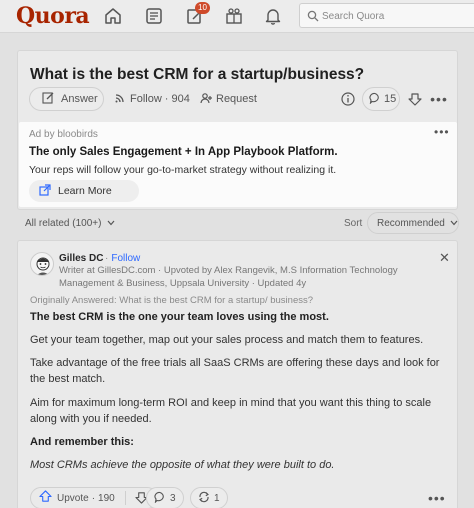 This screenshot has width=474, height=508. Describe the element at coordinates (63, 134) in the screenshot. I see `ad-label: Ad by bloobirds` at that location.